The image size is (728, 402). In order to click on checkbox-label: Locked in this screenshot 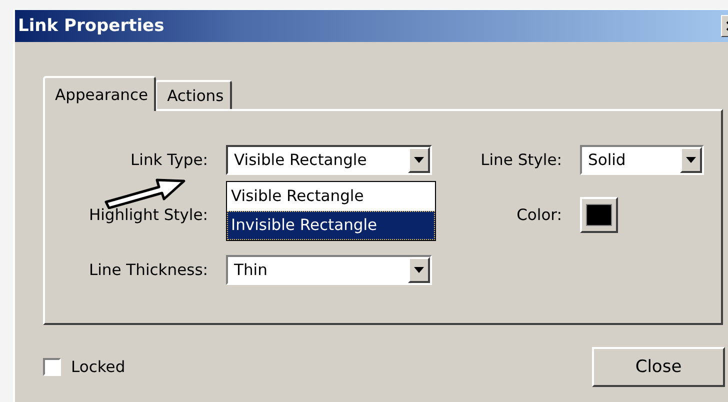, I will do `click(98, 367)`.